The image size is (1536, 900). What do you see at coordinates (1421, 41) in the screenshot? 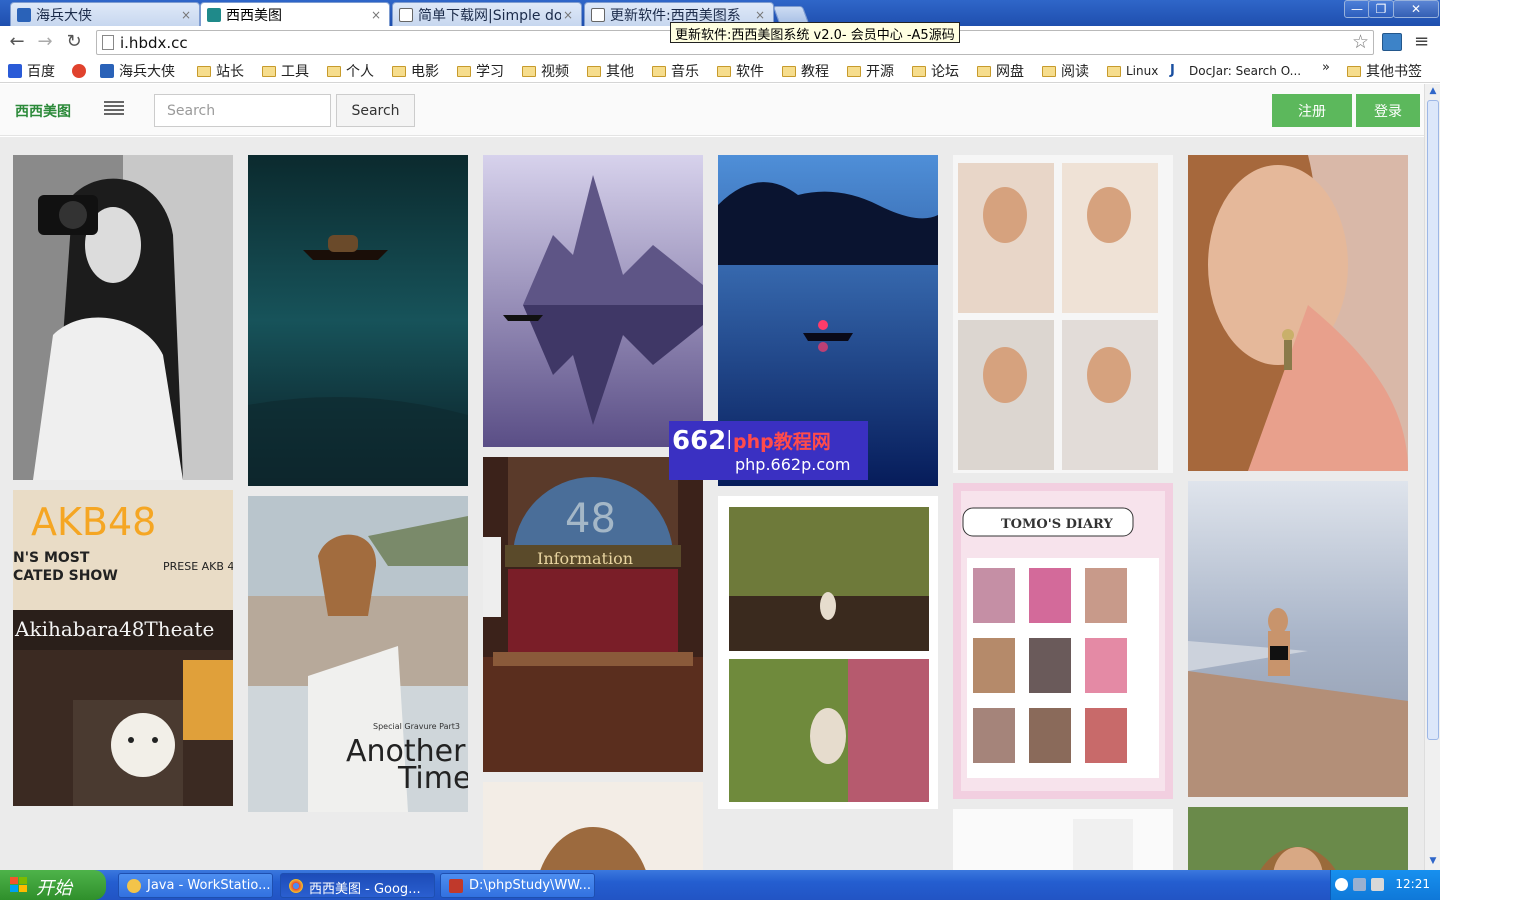
I see `chrome-menu-icon: ≡` at bounding box center [1421, 41].